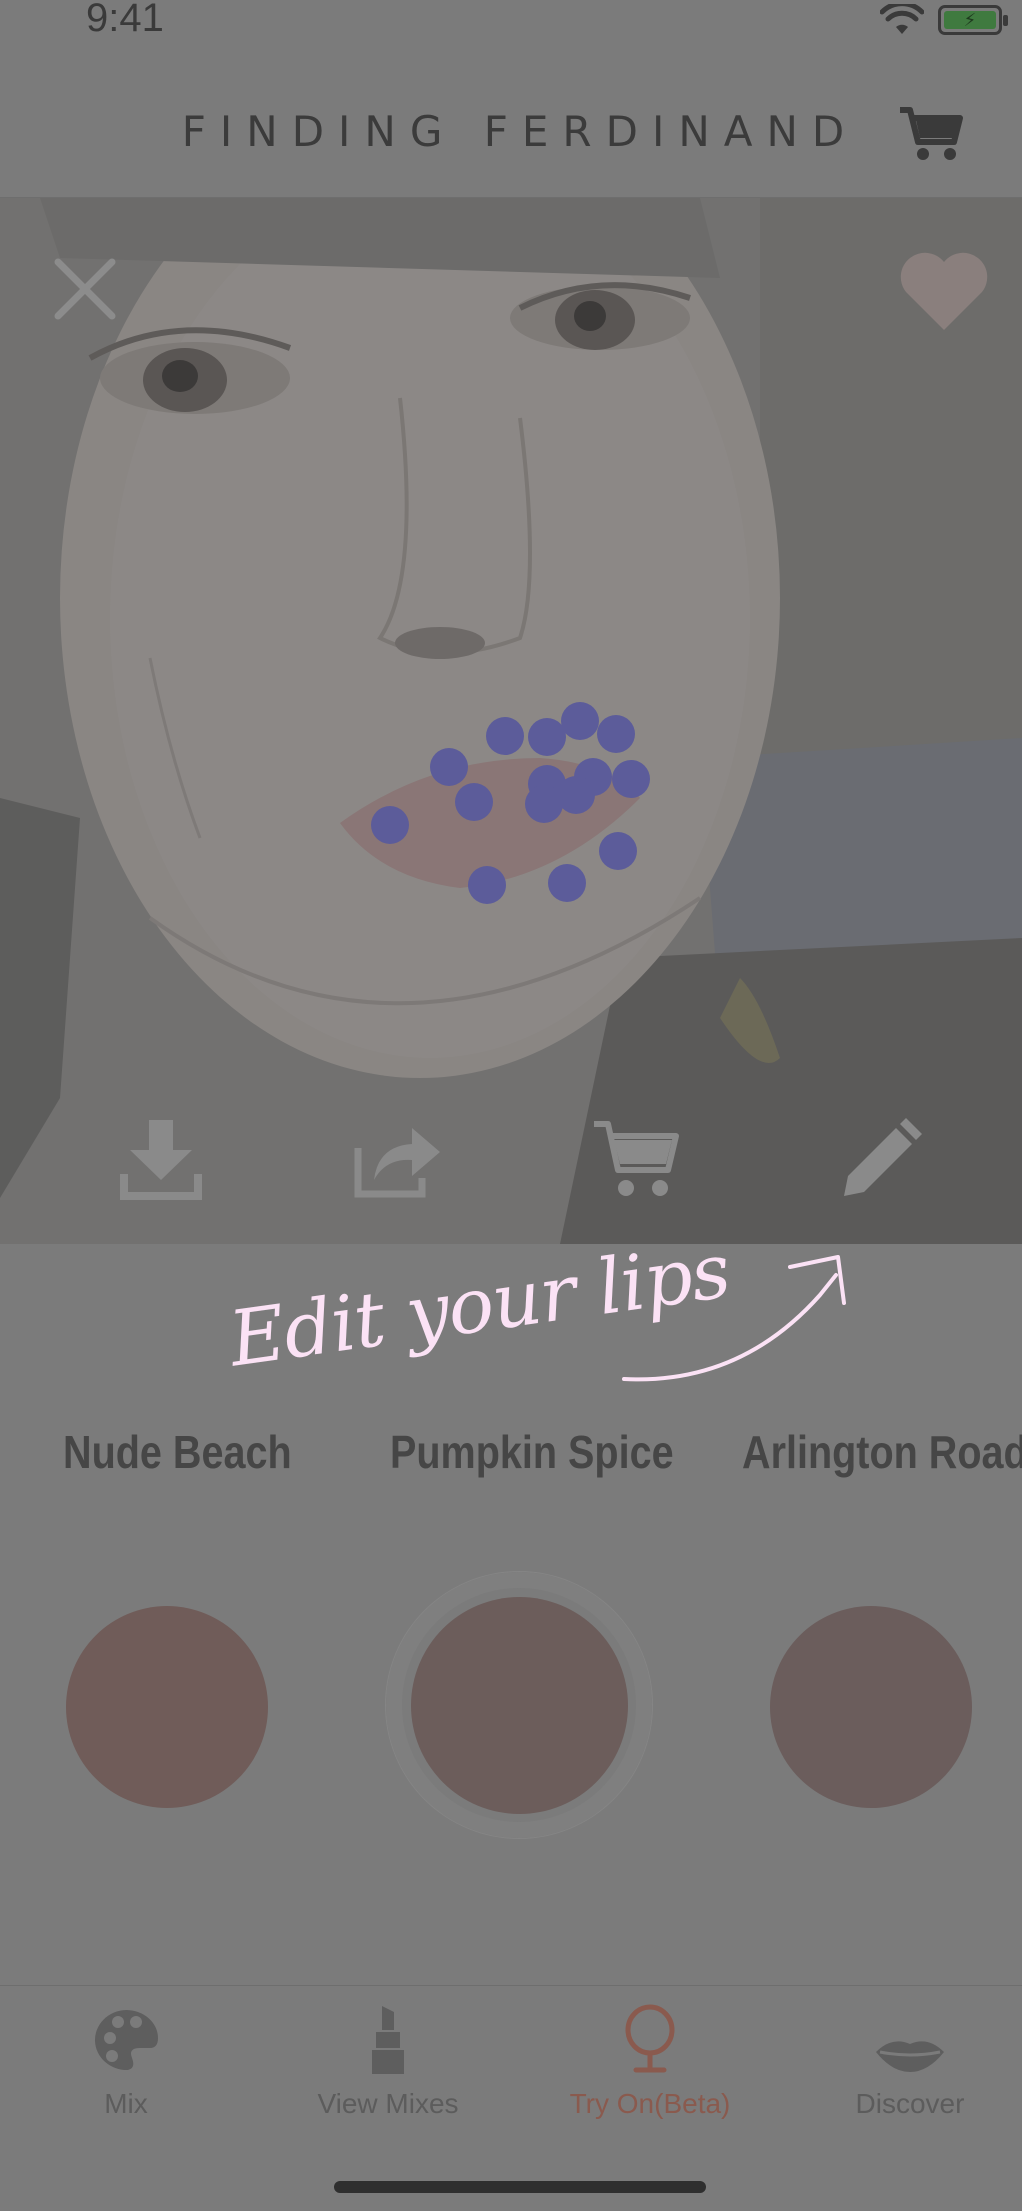 The height and width of the screenshot is (2211, 1022). I want to click on tab-discover: Discover, so click(910, 2062).